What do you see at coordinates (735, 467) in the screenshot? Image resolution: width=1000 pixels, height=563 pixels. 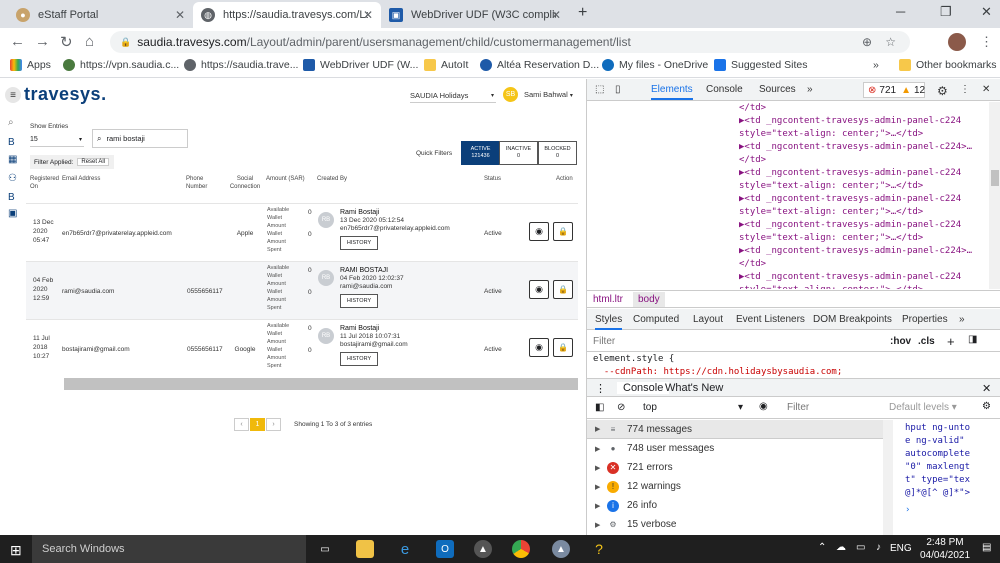 I see `console-filter-item: ▶ ✕ 721 errors` at bounding box center [735, 467].